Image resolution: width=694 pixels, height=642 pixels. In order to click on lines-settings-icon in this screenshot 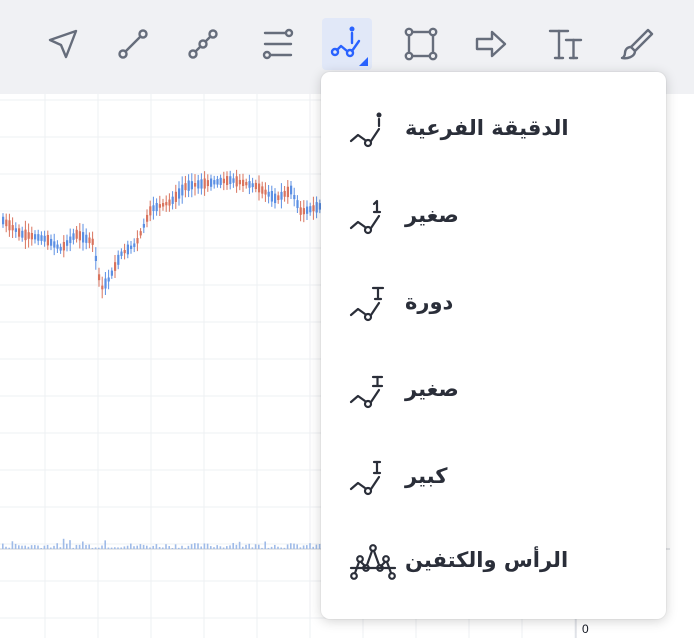, I will do `click(278, 44)`.